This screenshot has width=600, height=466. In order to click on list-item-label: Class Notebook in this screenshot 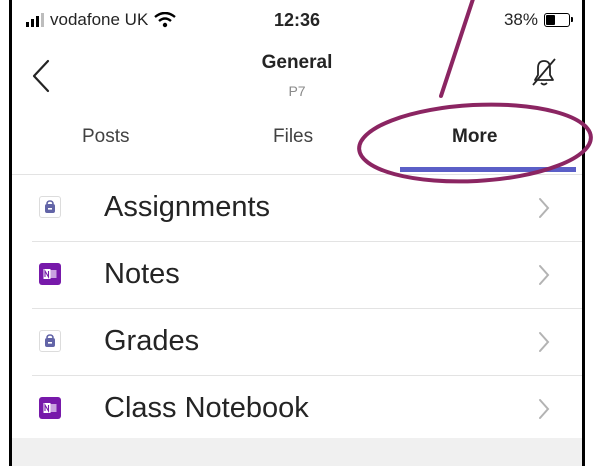, I will do `click(206, 408)`.